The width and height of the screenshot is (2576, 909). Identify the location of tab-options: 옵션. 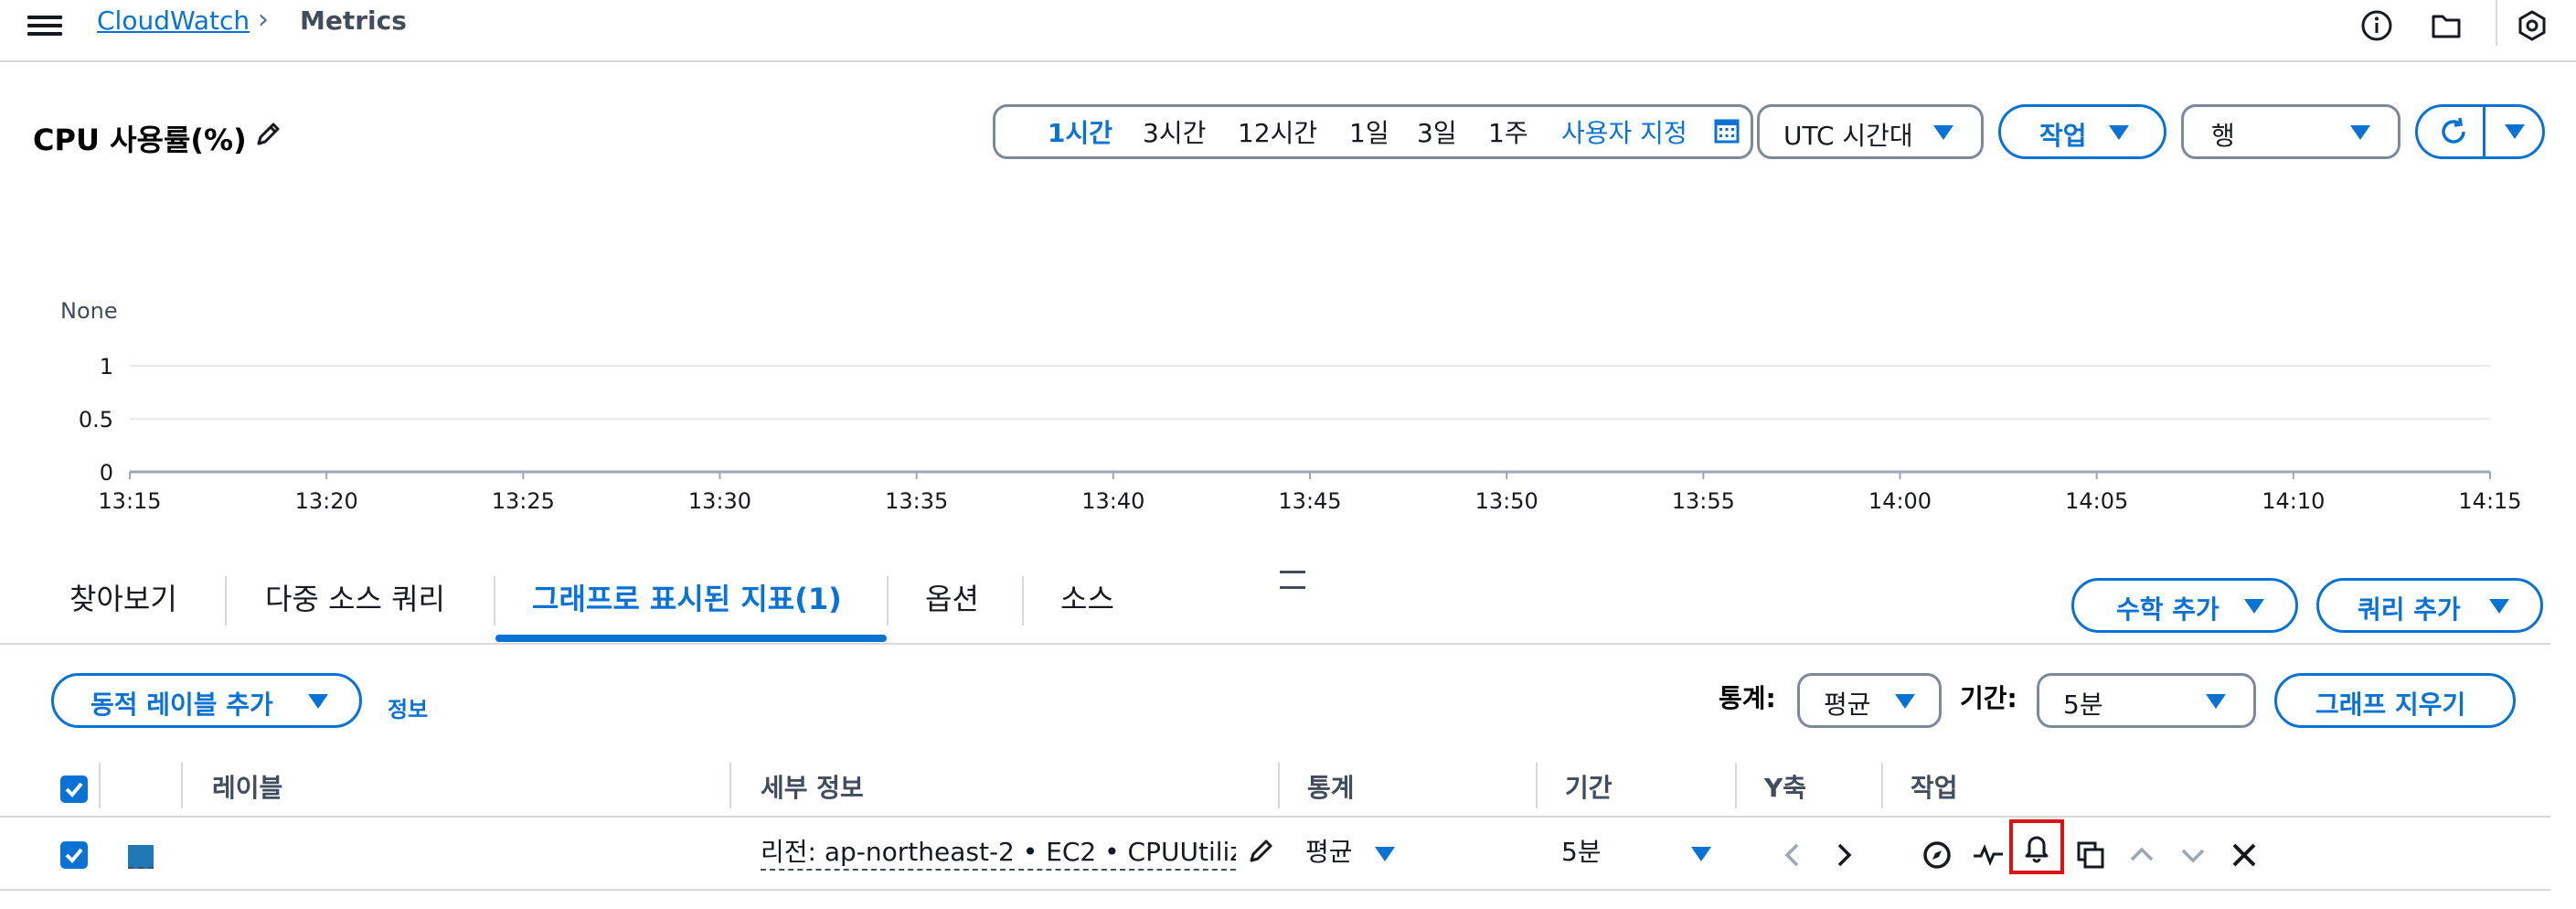
(952, 597).